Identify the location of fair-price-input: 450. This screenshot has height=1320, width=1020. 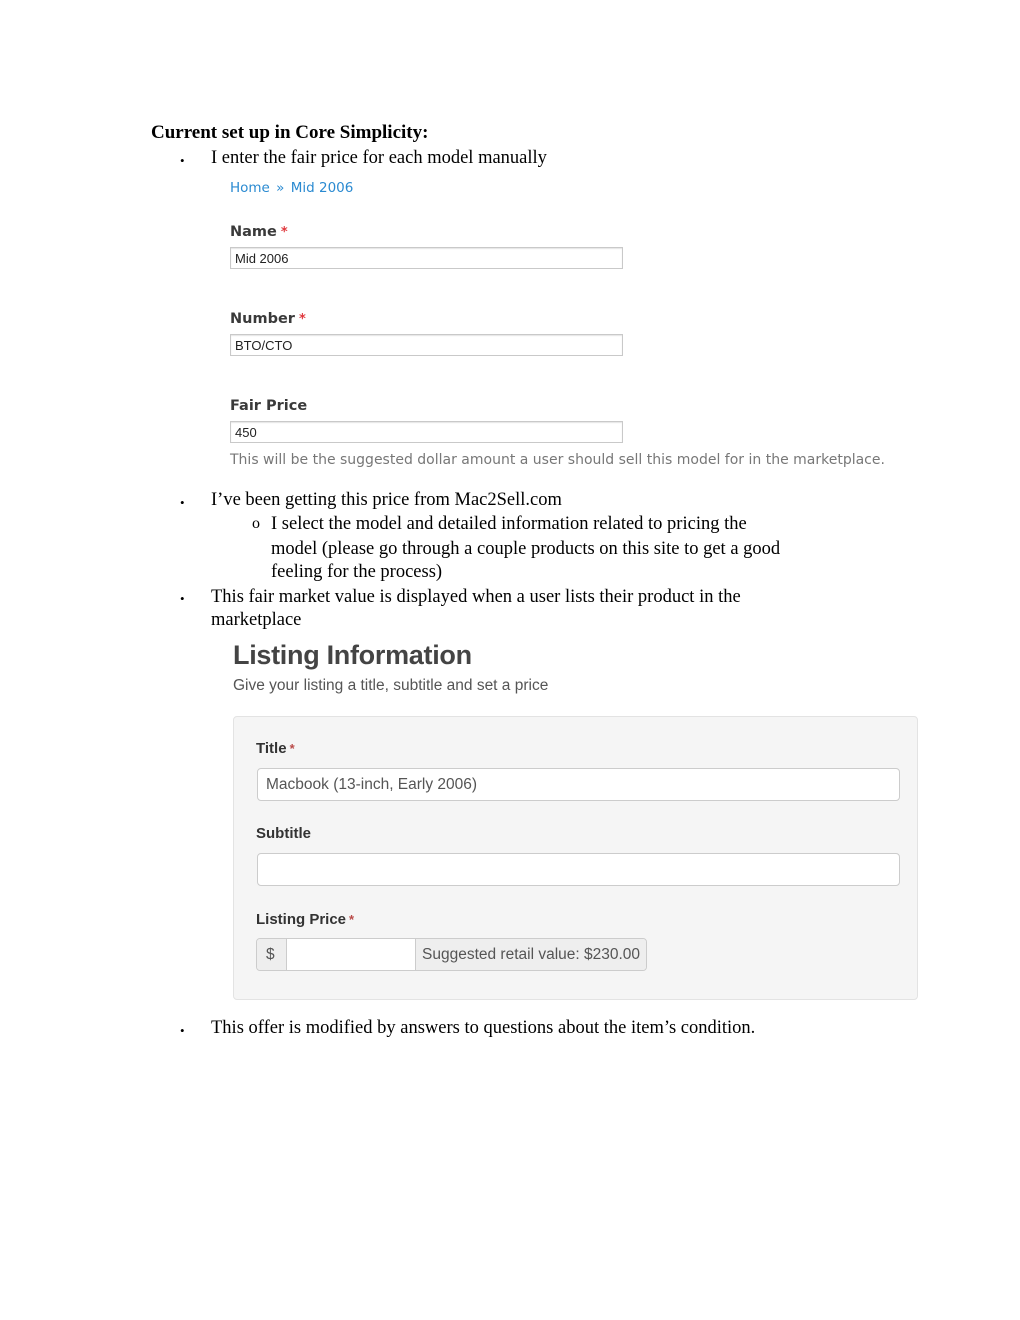
(426, 432).